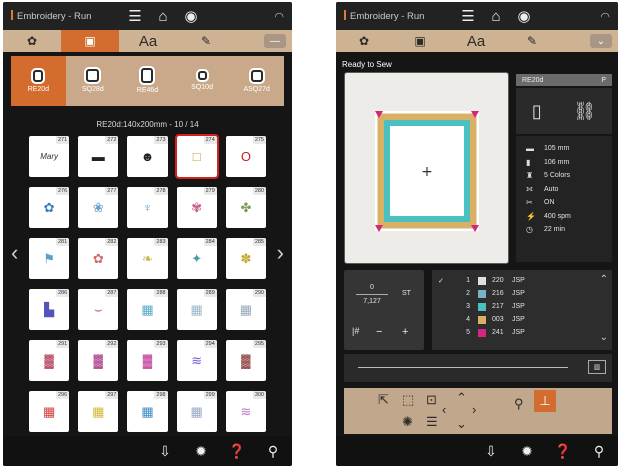  What do you see at coordinates (405, 332) in the screenshot?
I see `stitch-plus-button: +` at bounding box center [405, 332].